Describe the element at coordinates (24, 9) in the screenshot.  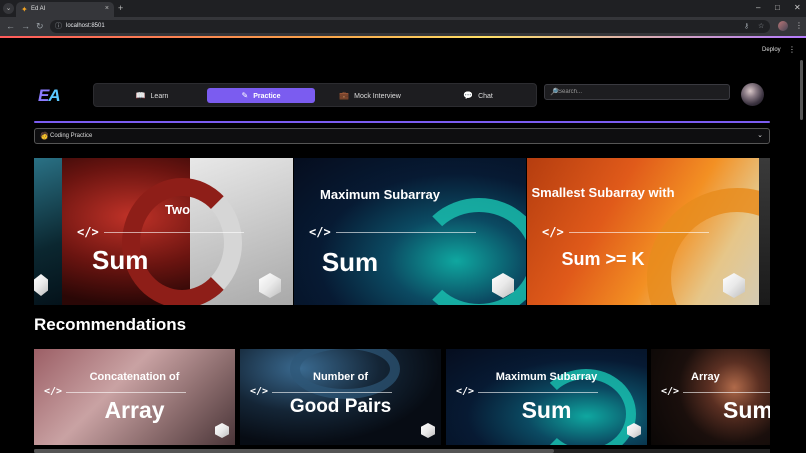
I see `favicon-icon: ✦` at that location.